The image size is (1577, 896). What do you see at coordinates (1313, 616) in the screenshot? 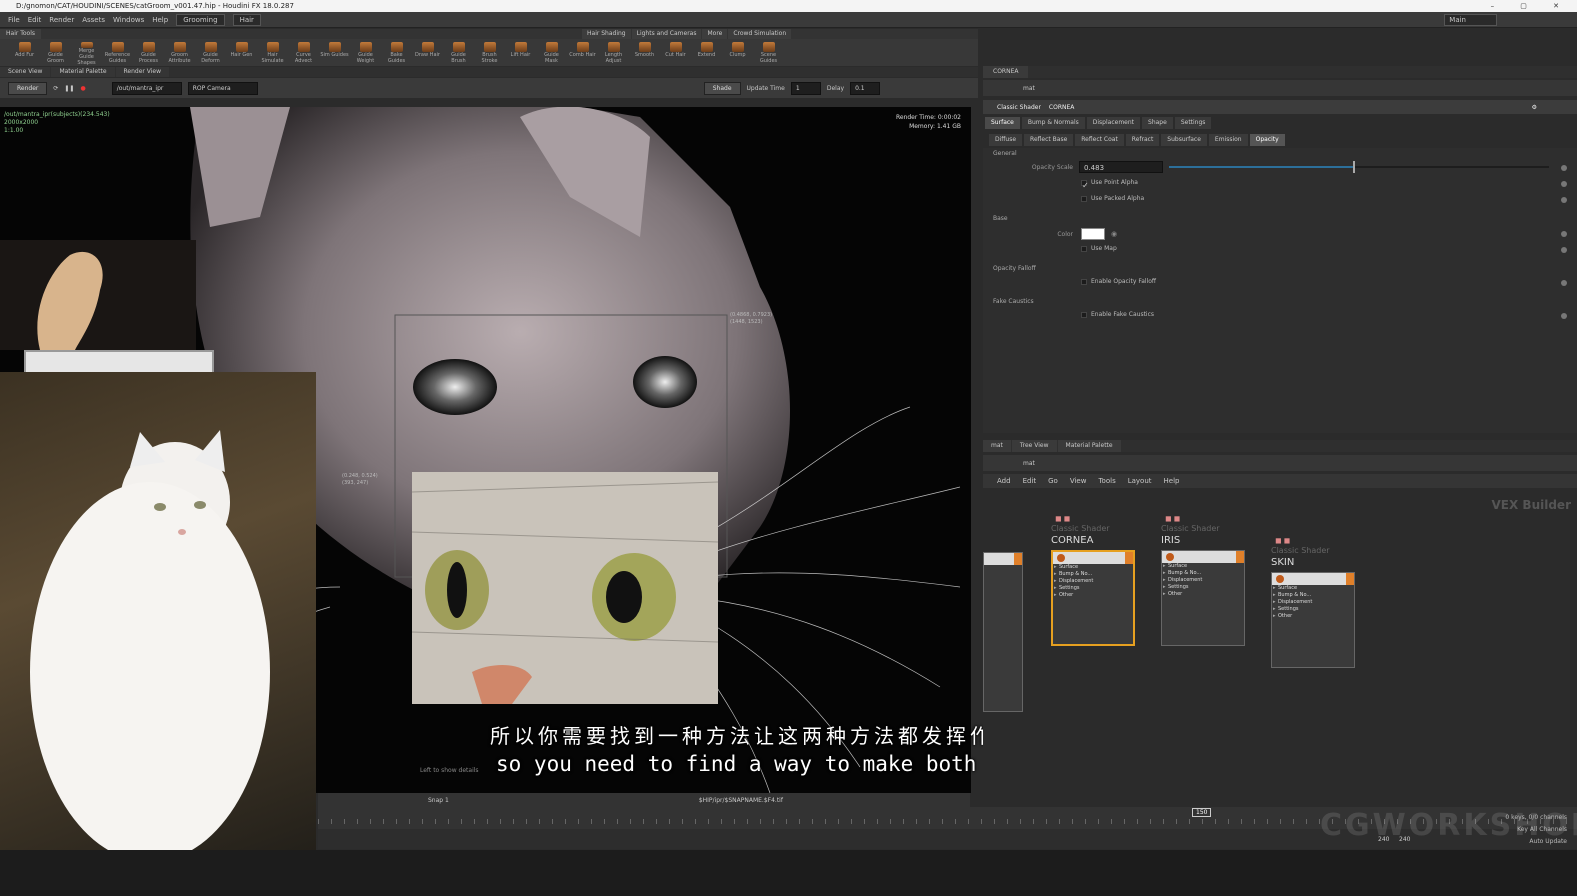
I see `skin-row-other: Other` at bounding box center [1313, 616].